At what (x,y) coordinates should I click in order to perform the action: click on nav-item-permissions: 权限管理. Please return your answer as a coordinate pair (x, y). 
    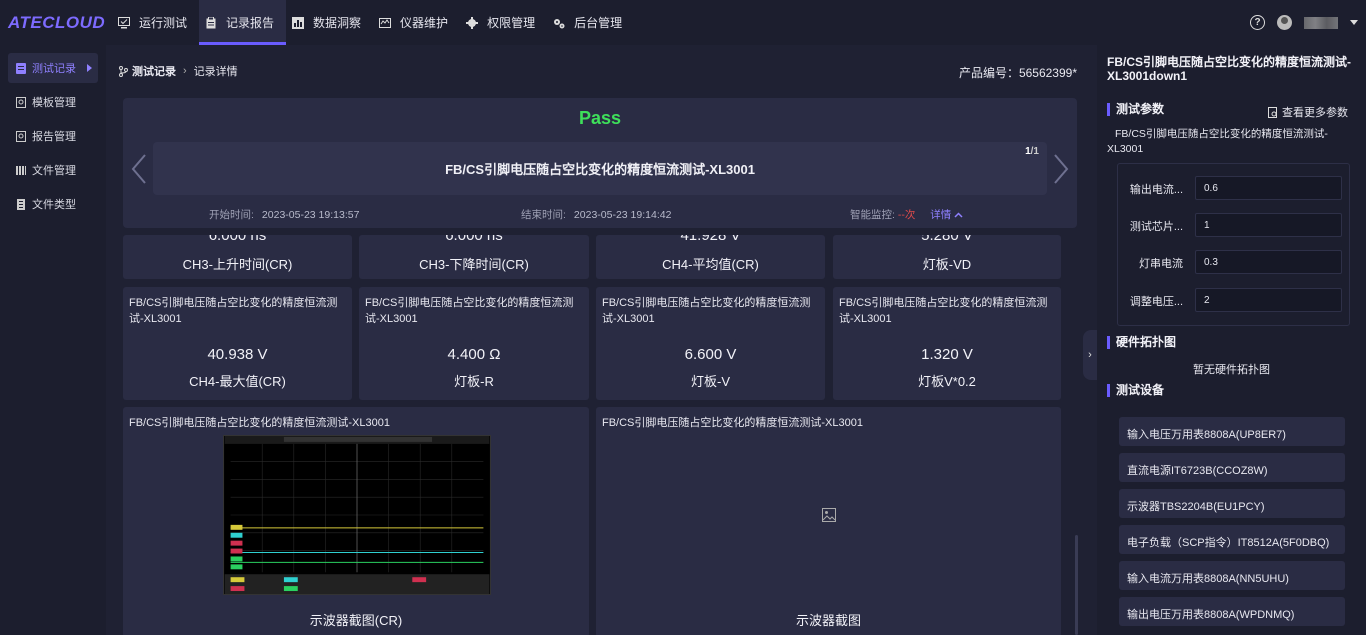
    Looking at the image, I should click on (503, 22).